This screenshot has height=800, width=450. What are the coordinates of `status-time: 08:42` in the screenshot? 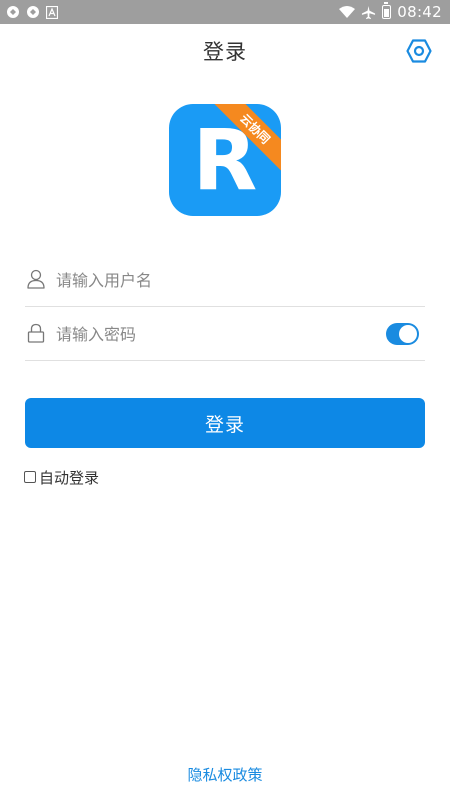 It's located at (419, 12).